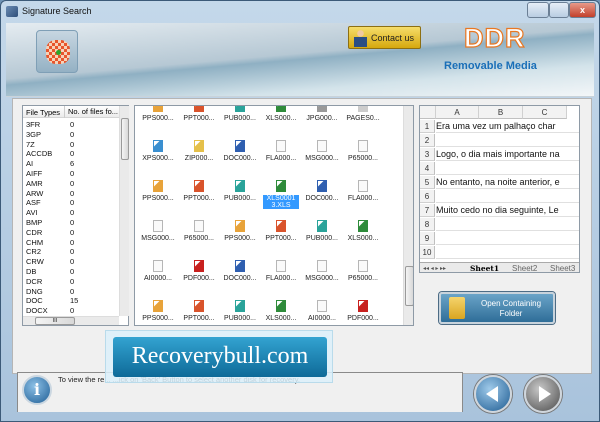 This screenshot has width=600, height=422. What do you see at coordinates (496, 126) in the screenshot?
I see `sheet-cell: Era uma vez um palhaço char` at bounding box center [496, 126].